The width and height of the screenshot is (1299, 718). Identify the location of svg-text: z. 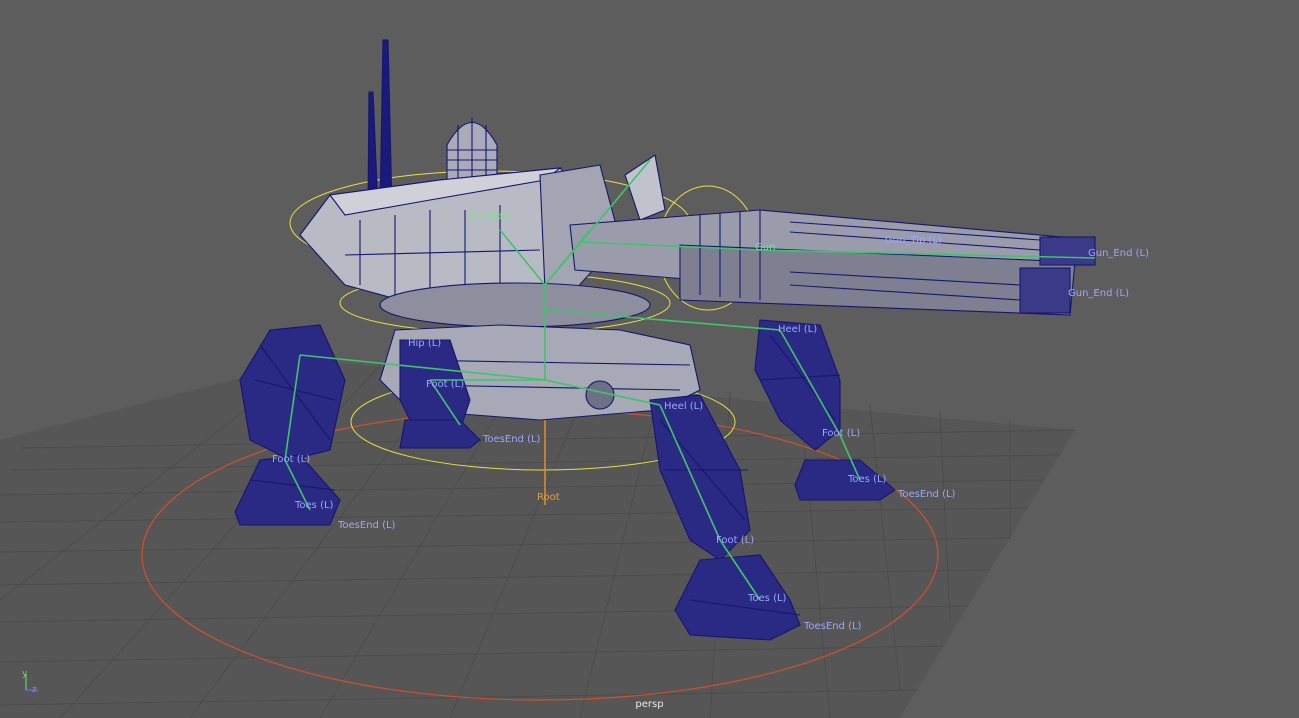
(34, 690).